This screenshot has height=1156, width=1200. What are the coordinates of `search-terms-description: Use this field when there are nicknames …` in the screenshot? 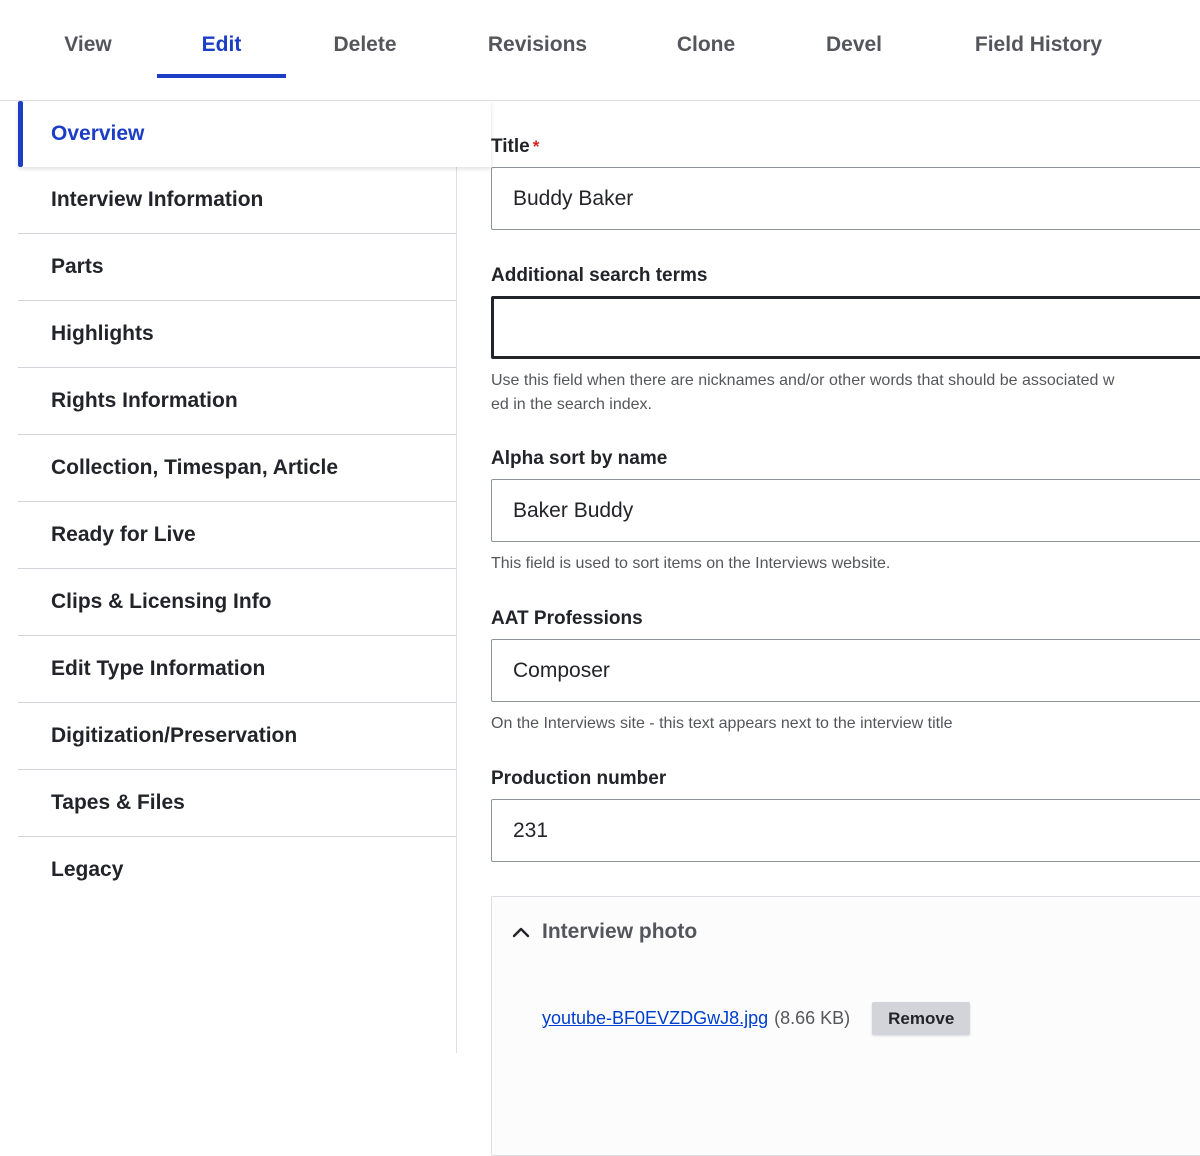 It's located at (845, 393).